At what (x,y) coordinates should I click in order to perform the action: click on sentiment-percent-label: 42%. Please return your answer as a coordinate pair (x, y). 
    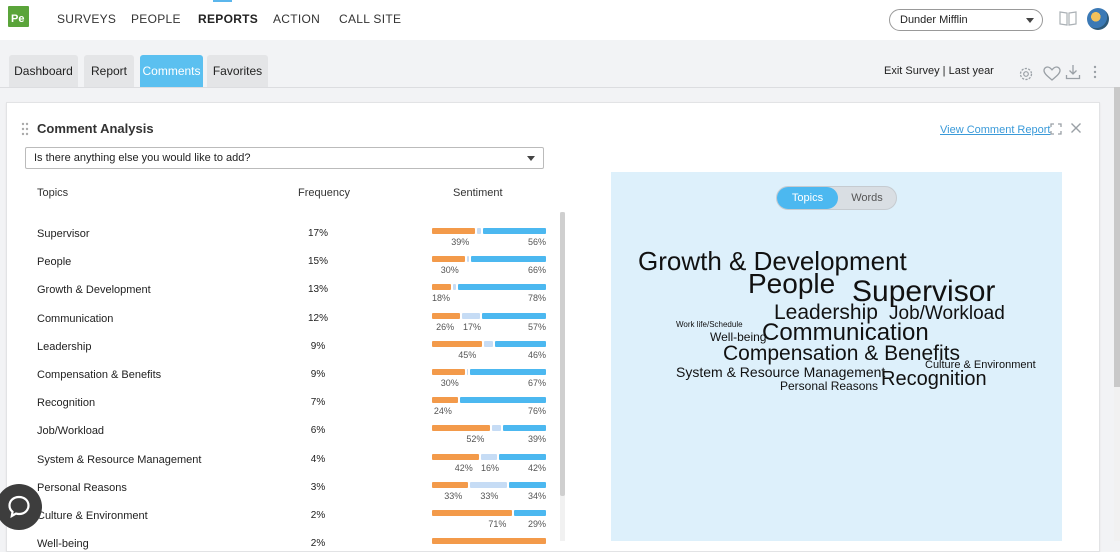
    Looking at the image, I should click on (537, 468).